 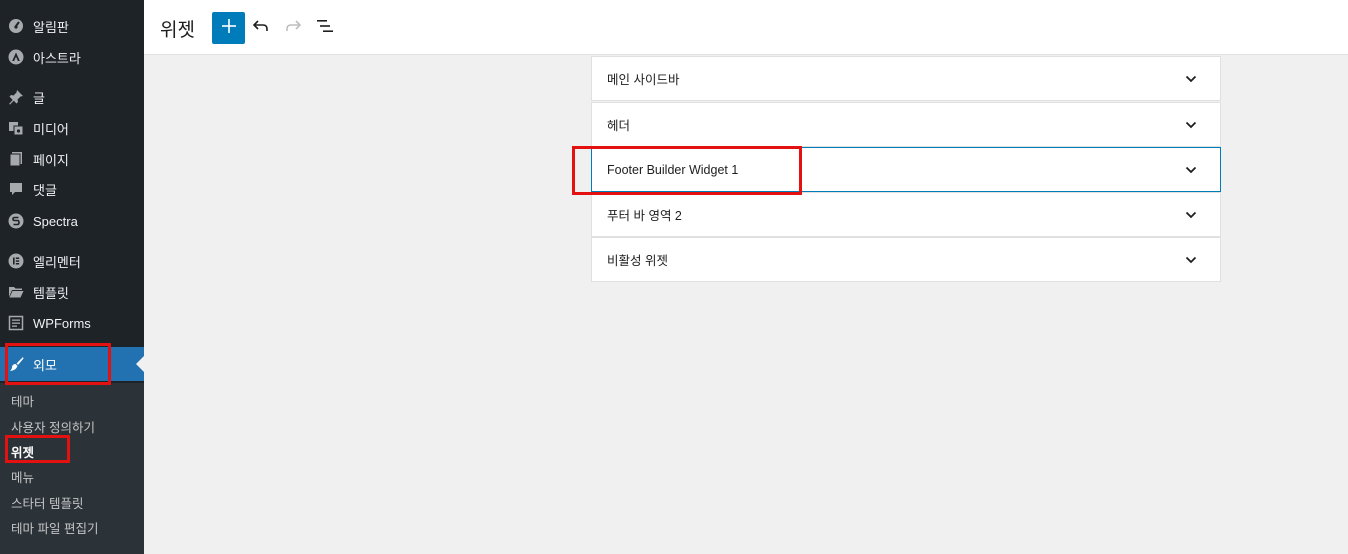 What do you see at coordinates (16, 261) in the screenshot?
I see `elementor-icon` at bounding box center [16, 261].